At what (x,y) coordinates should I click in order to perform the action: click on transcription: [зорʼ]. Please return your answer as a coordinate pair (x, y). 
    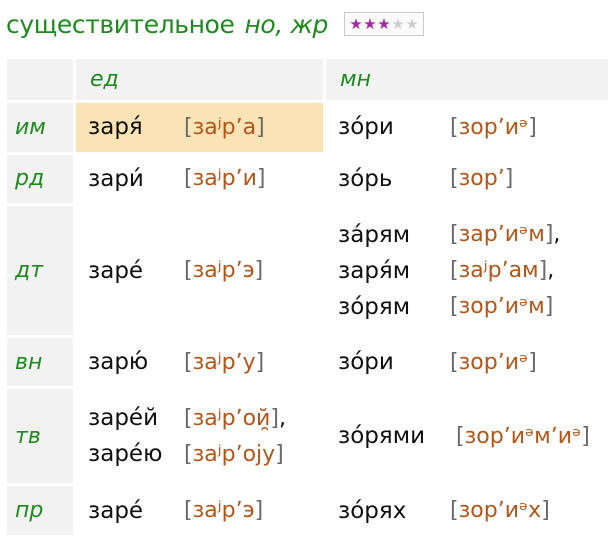
    Looking at the image, I should click on (482, 179).